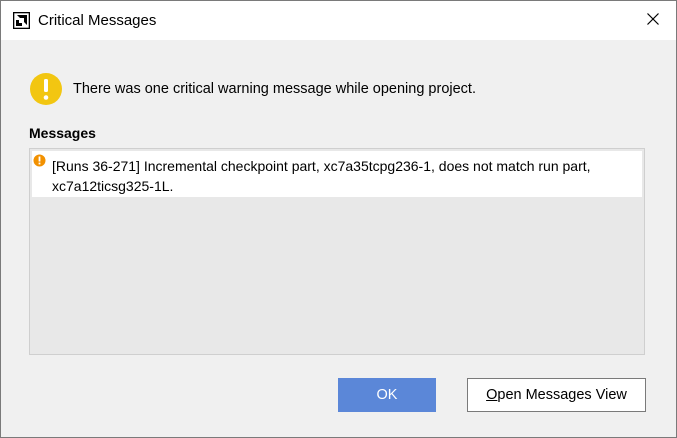 This screenshot has width=677, height=438. What do you see at coordinates (338, 20) in the screenshot?
I see `title-bar: Critical Messages` at bounding box center [338, 20].